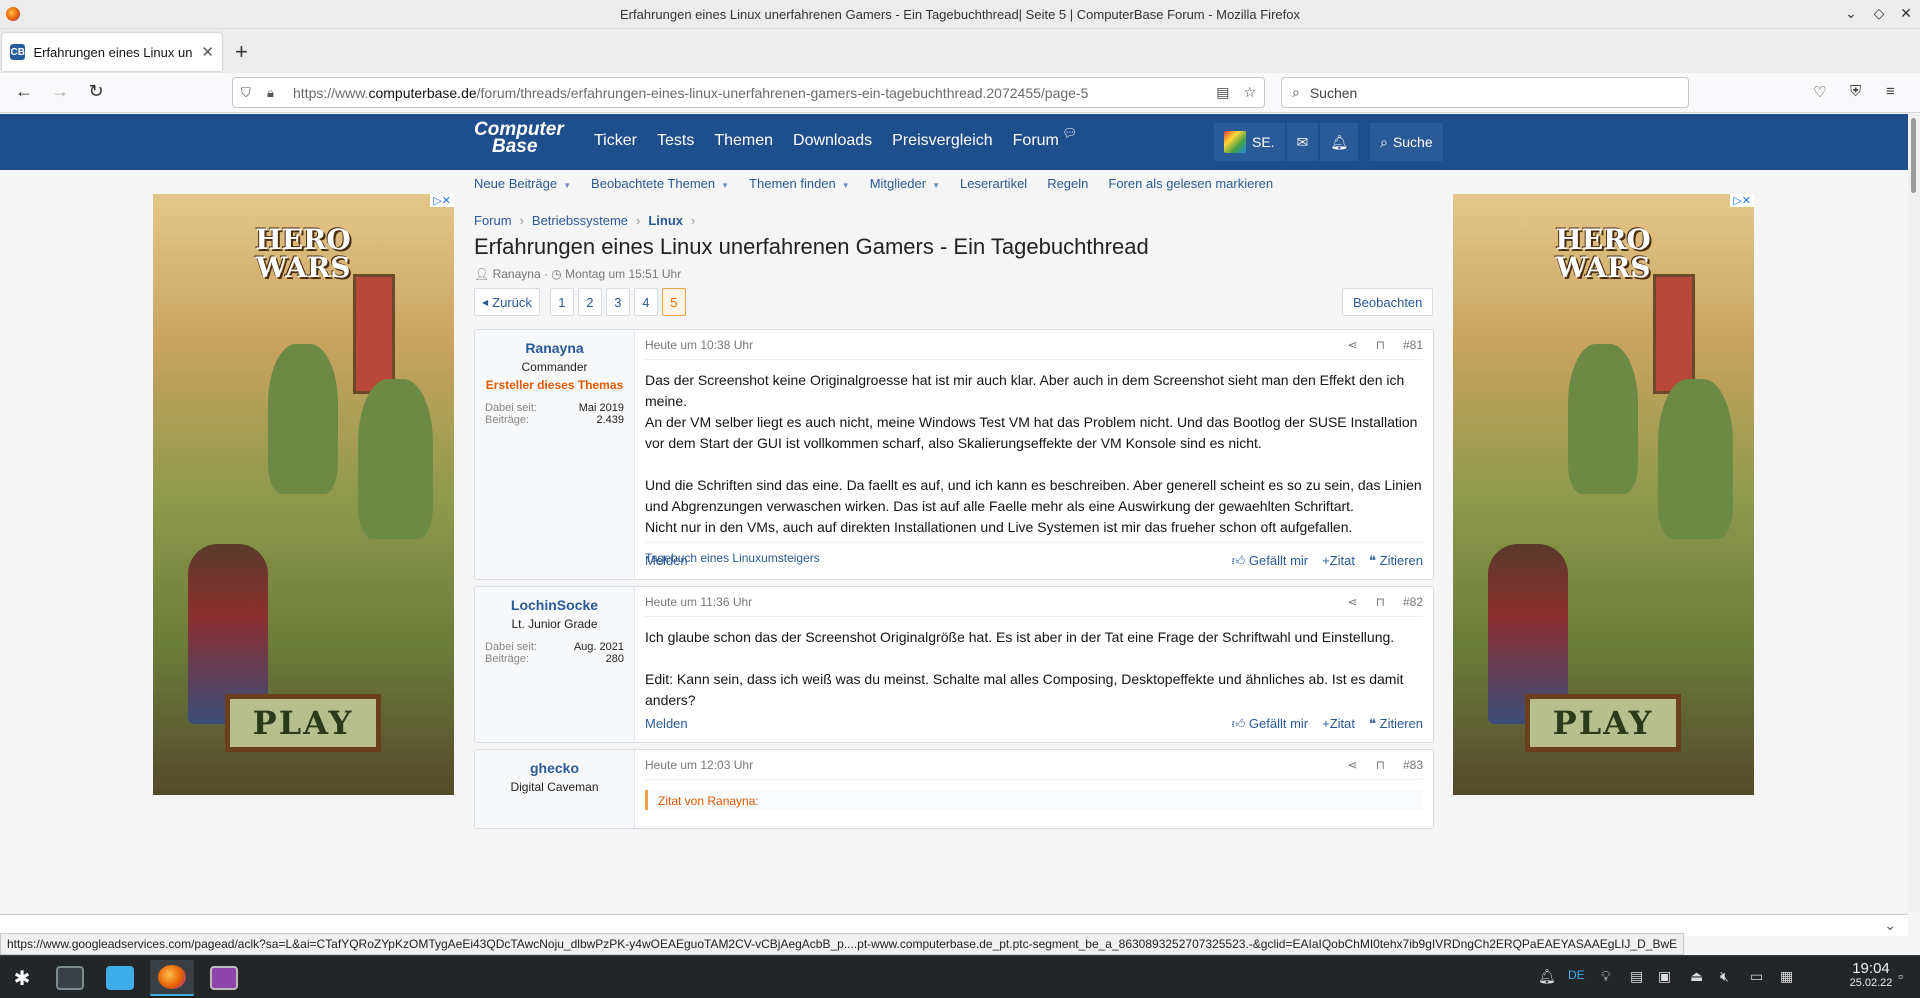 Image resolution: width=1920 pixels, height=998 pixels. What do you see at coordinates (1249, 142) in the screenshot?
I see `user-menu: SE.` at bounding box center [1249, 142].